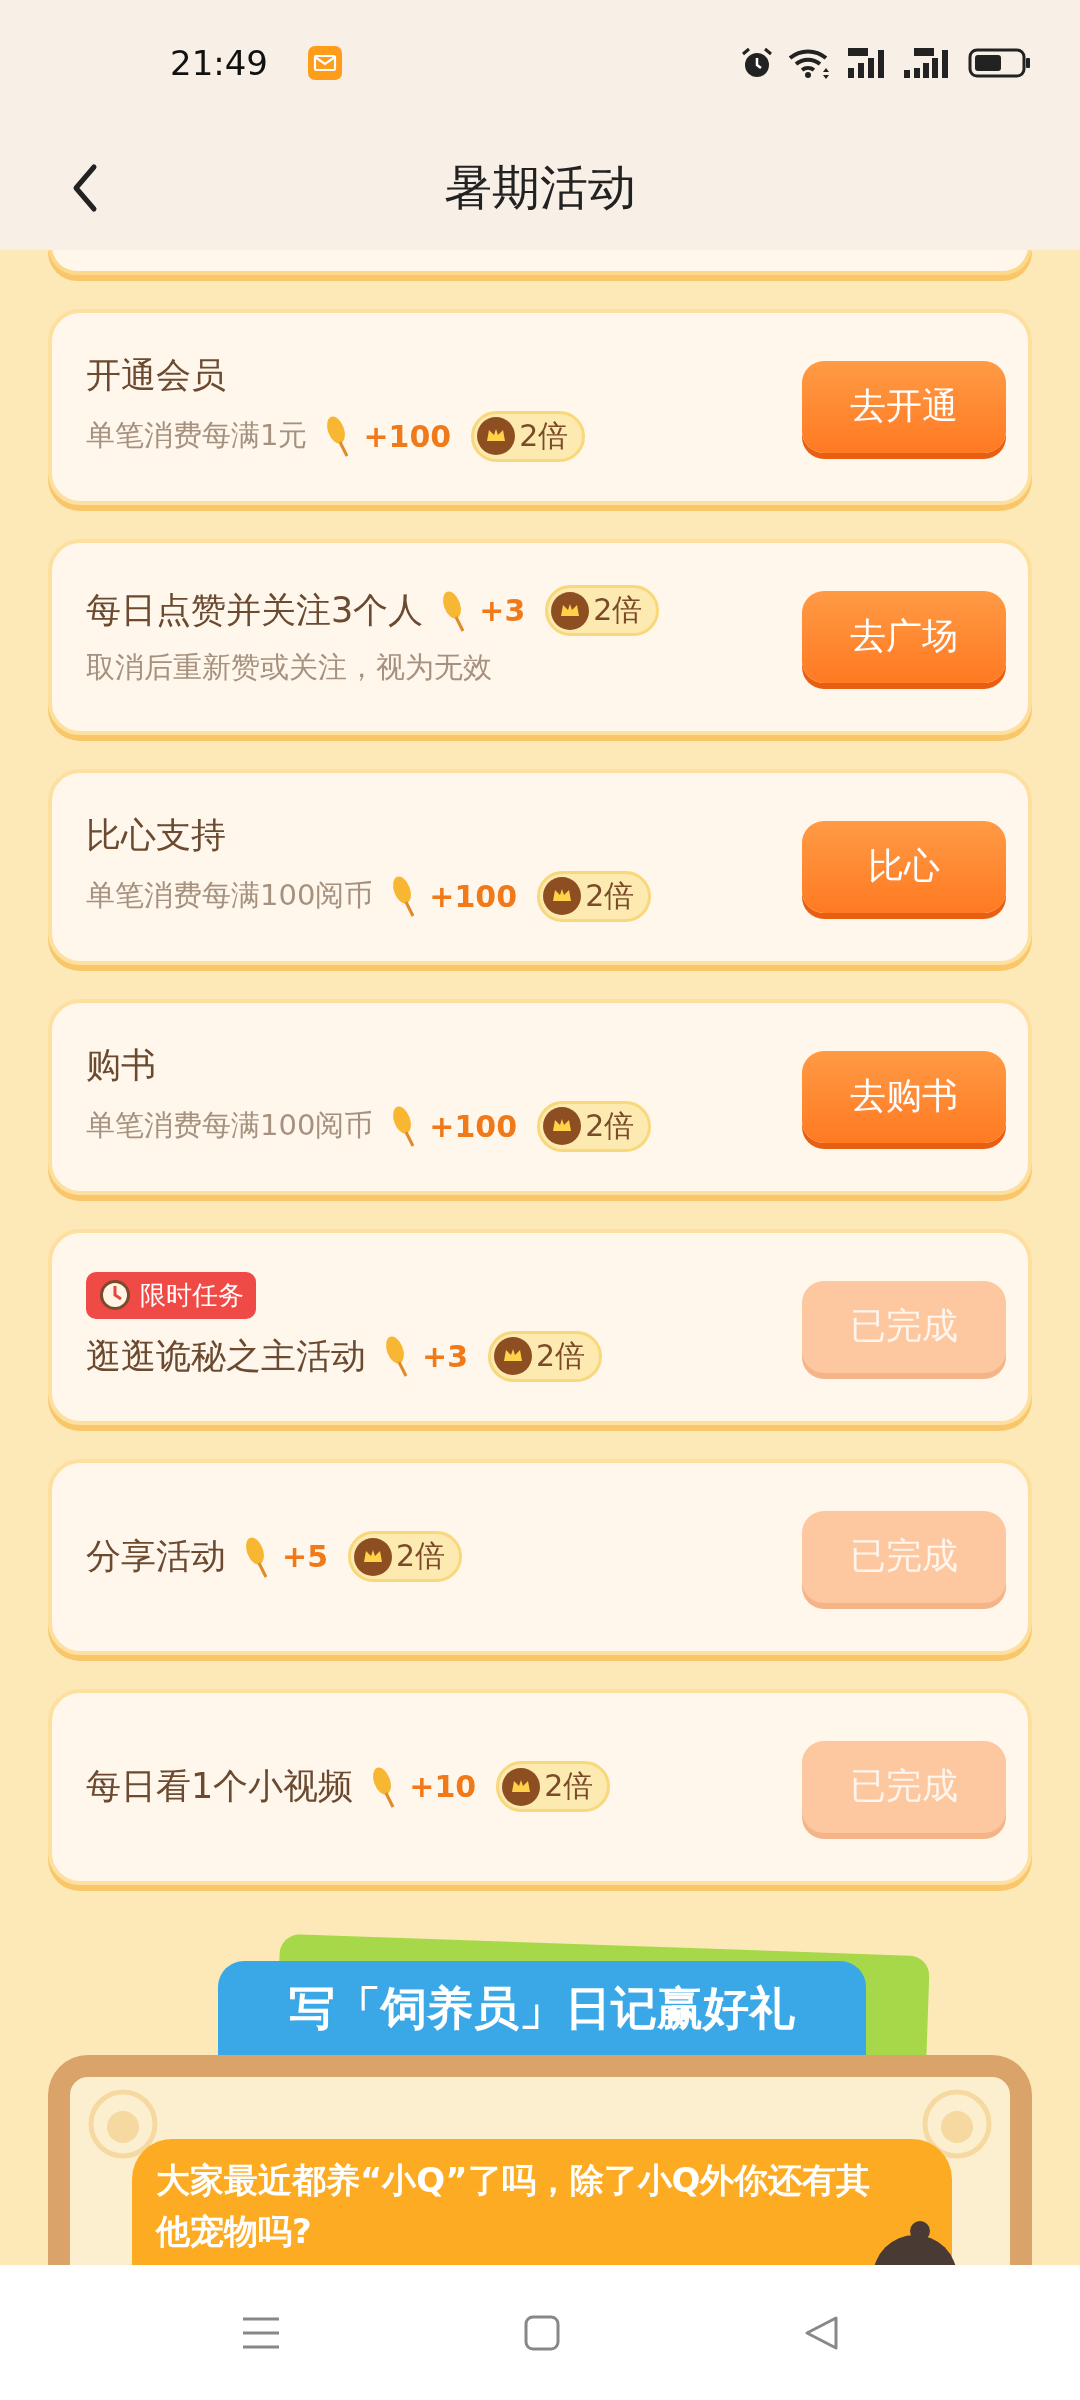 This screenshot has height=2400, width=1080. What do you see at coordinates (757, 62) in the screenshot?
I see `alarm-icon` at bounding box center [757, 62].